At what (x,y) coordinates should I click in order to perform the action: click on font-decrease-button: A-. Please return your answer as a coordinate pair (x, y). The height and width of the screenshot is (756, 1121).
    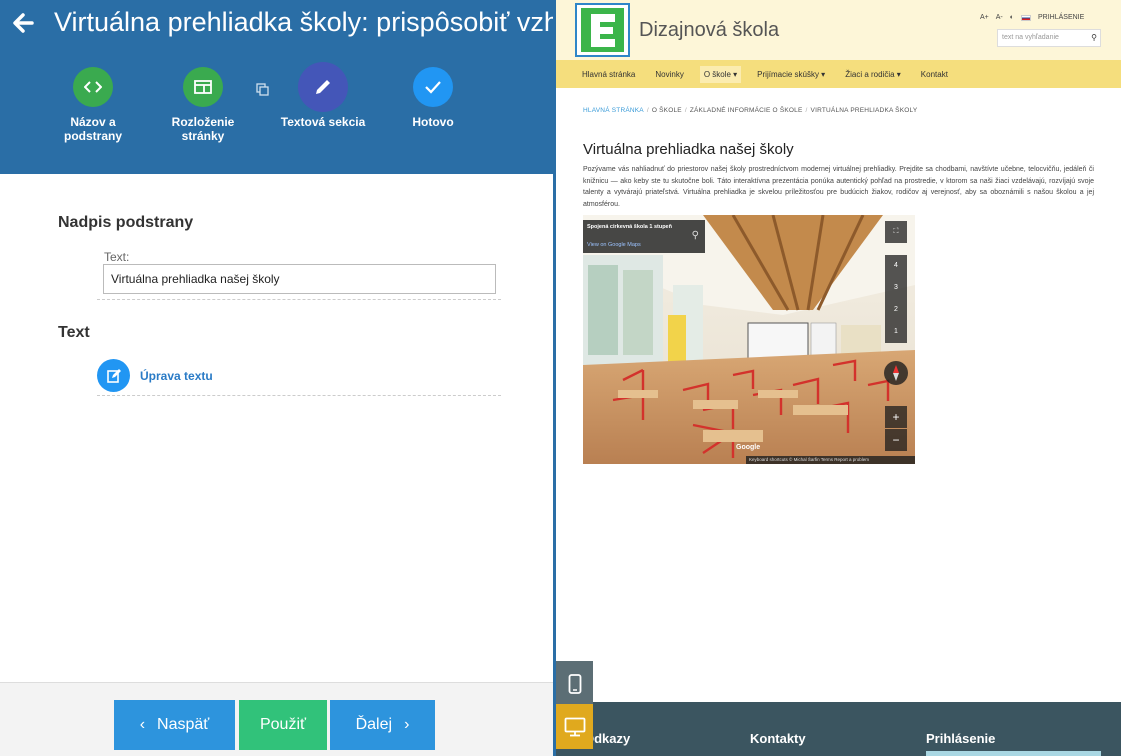
    Looking at the image, I should click on (999, 17).